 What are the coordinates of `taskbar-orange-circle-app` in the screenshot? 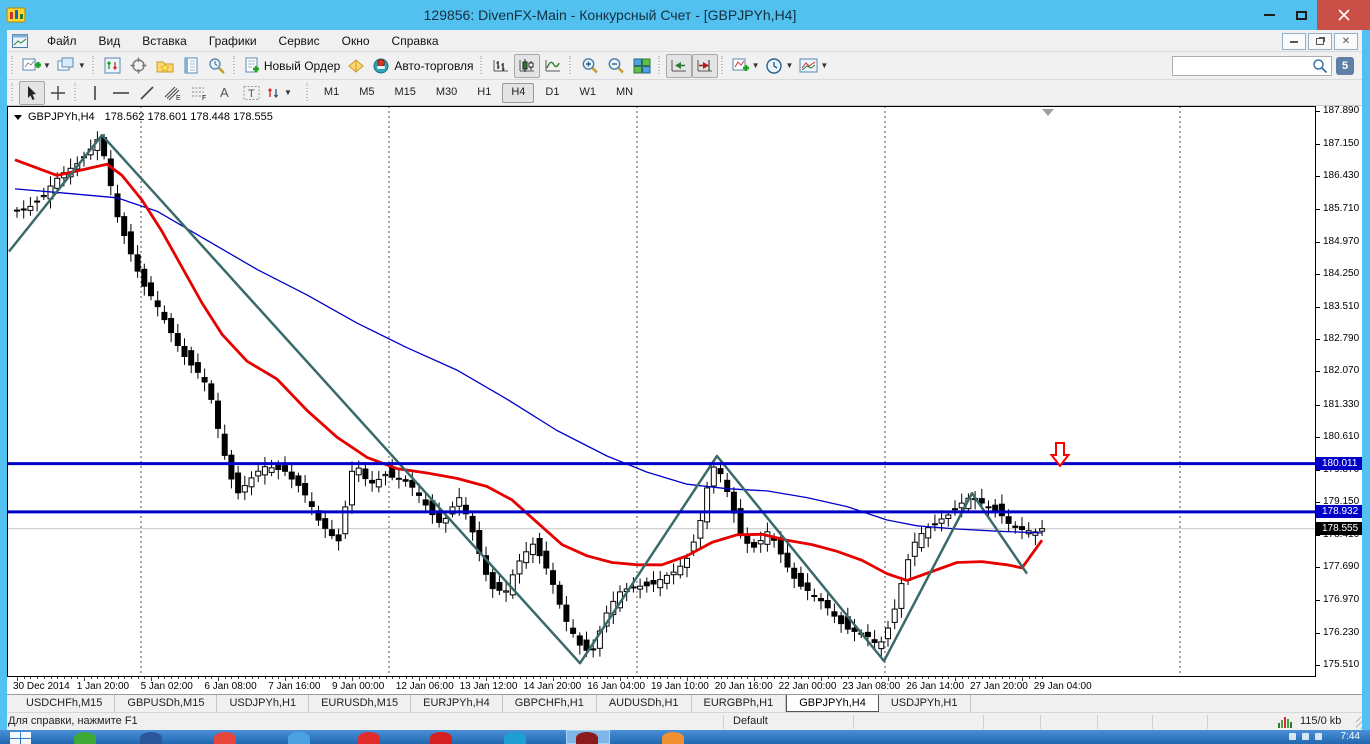 It's located at (673, 738).